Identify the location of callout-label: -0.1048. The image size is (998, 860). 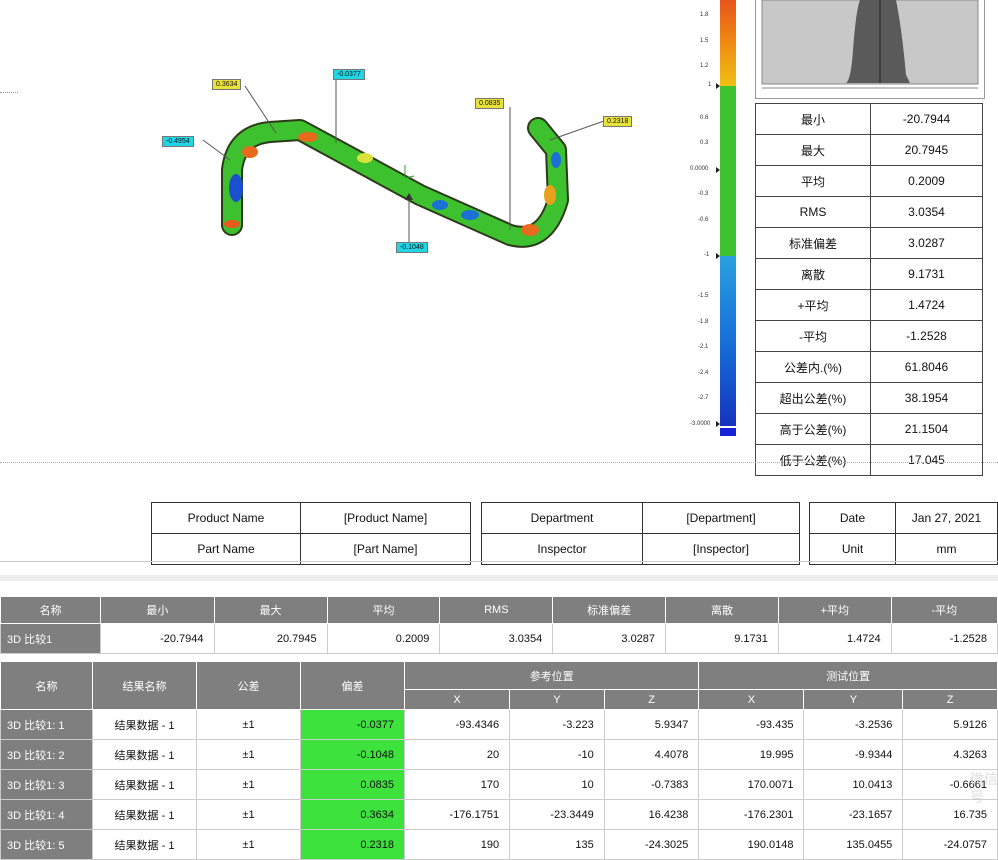
(412, 247).